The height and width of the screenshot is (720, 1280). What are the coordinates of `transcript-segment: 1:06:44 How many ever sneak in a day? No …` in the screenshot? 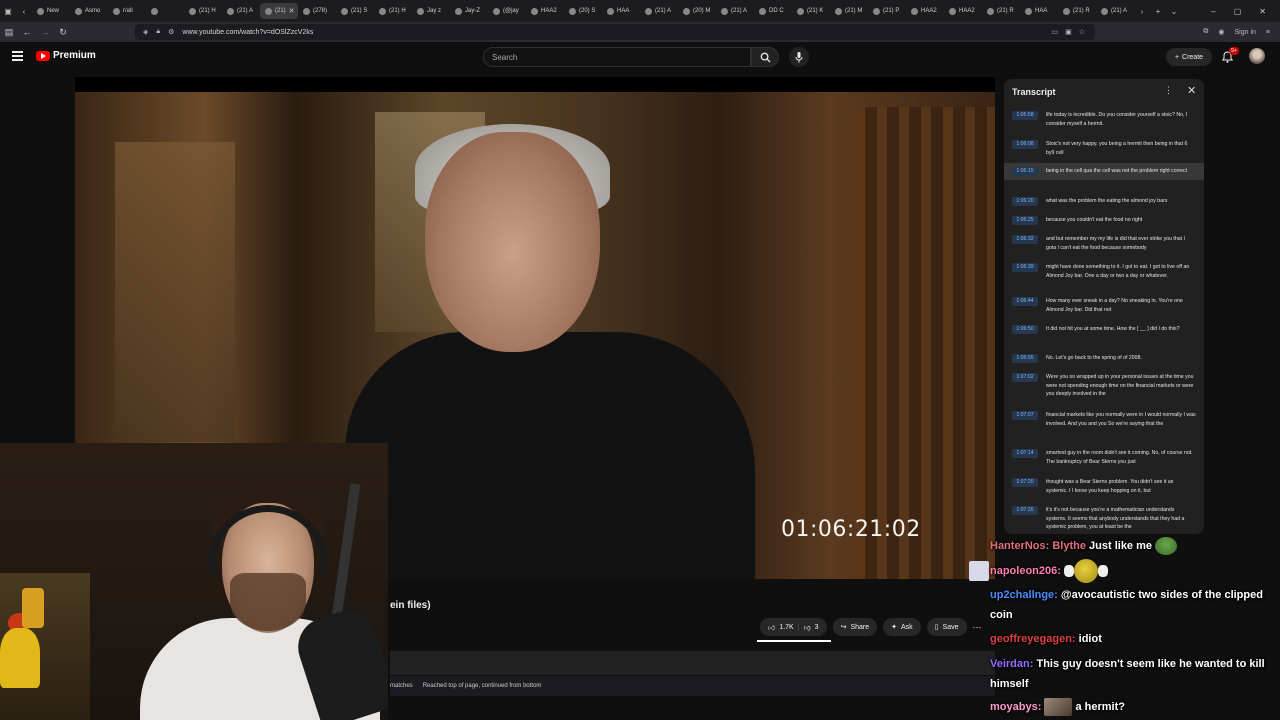 It's located at (1104, 305).